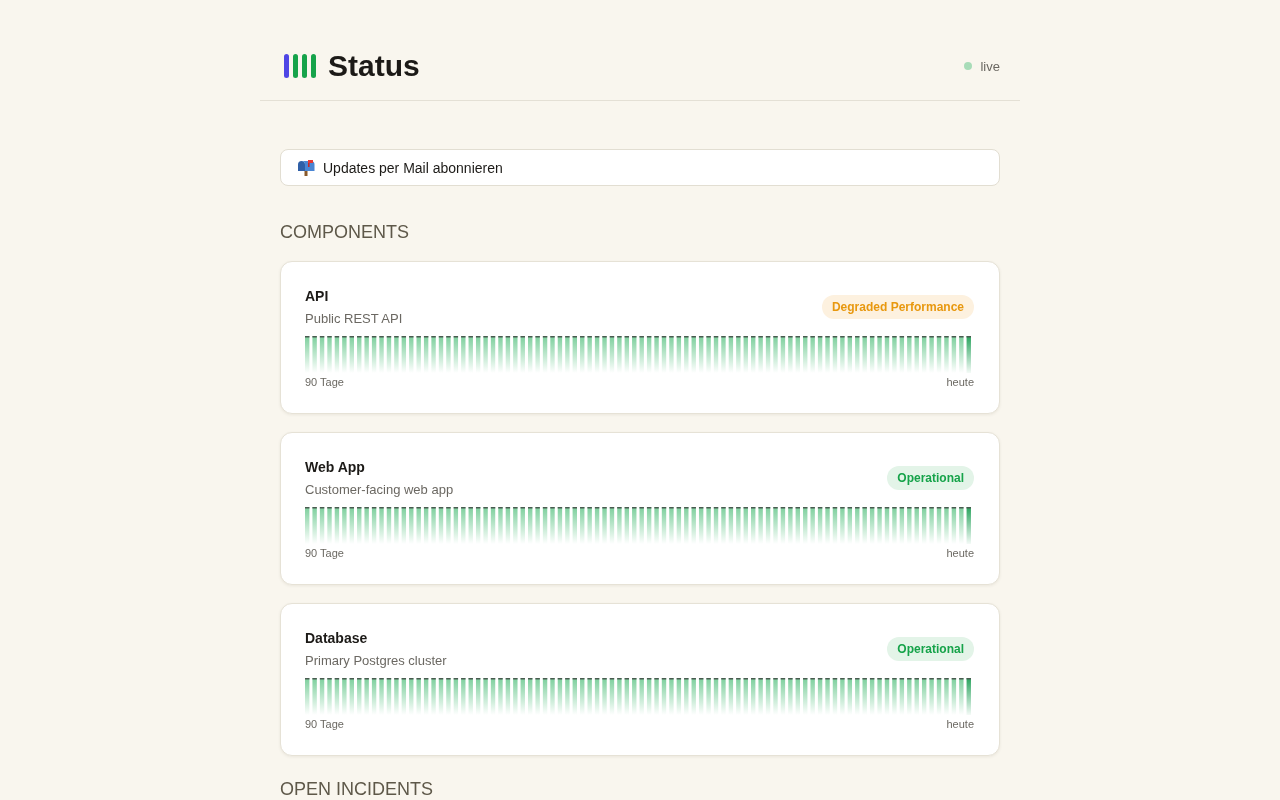 Image resolution: width=1280 pixels, height=800 pixels. What do you see at coordinates (376, 661) in the screenshot?
I see `component-description: Primary Postgres cluster` at bounding box center [376, 661].